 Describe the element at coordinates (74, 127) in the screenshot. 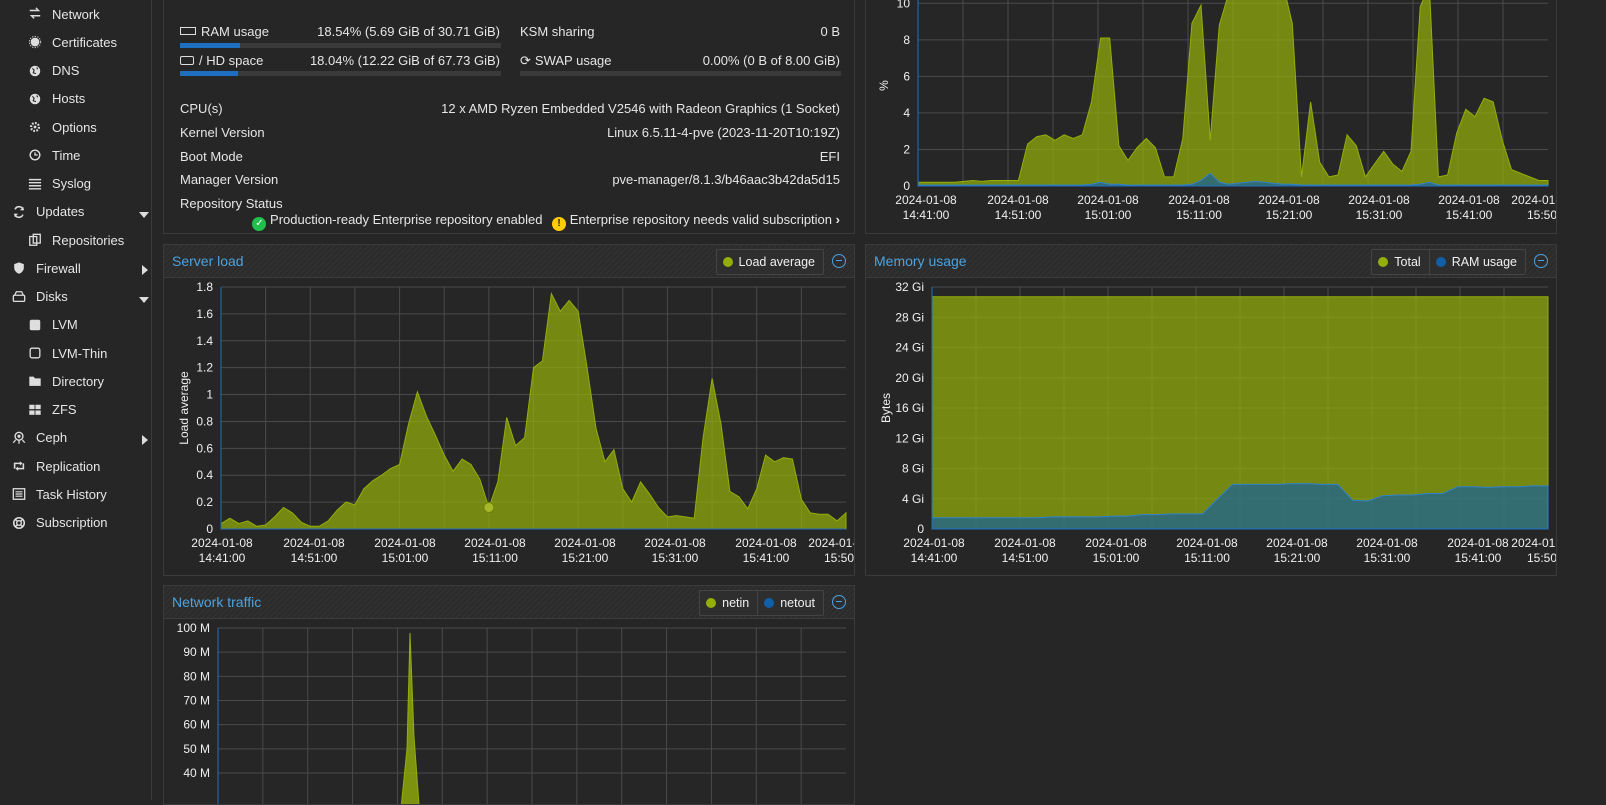

I see `sidebar-item-label: Options` at that location.